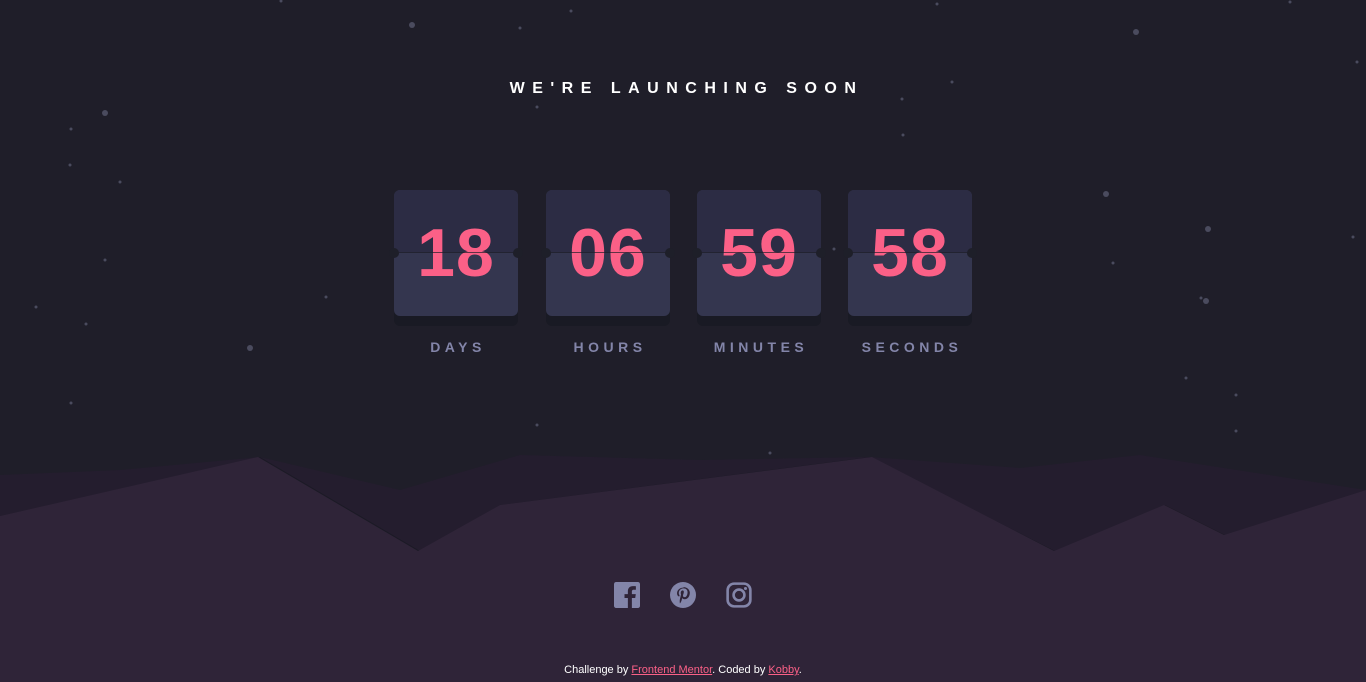 This screenshot has width=1366, height=682. I want to click on seconds-value: 58, so click(910, 253).